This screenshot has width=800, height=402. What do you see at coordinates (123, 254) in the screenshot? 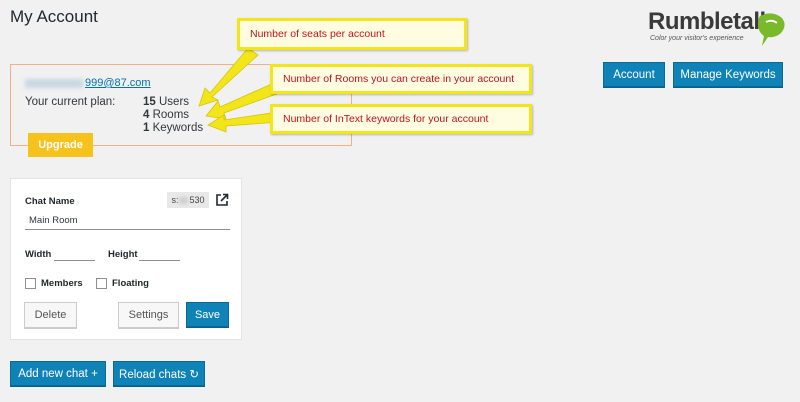
I see `height-label: Height` at bounding box center [123, 254].